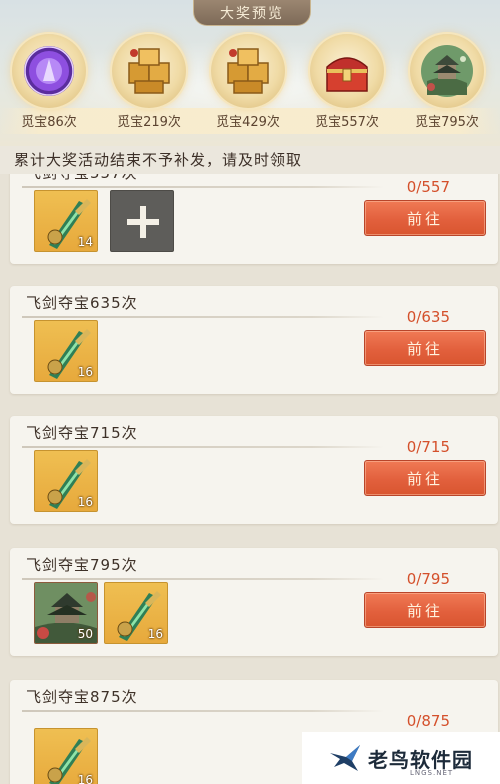 The height and width of the screenshot is (784, 500). I want to click on plus-icon, so click(143, 222).